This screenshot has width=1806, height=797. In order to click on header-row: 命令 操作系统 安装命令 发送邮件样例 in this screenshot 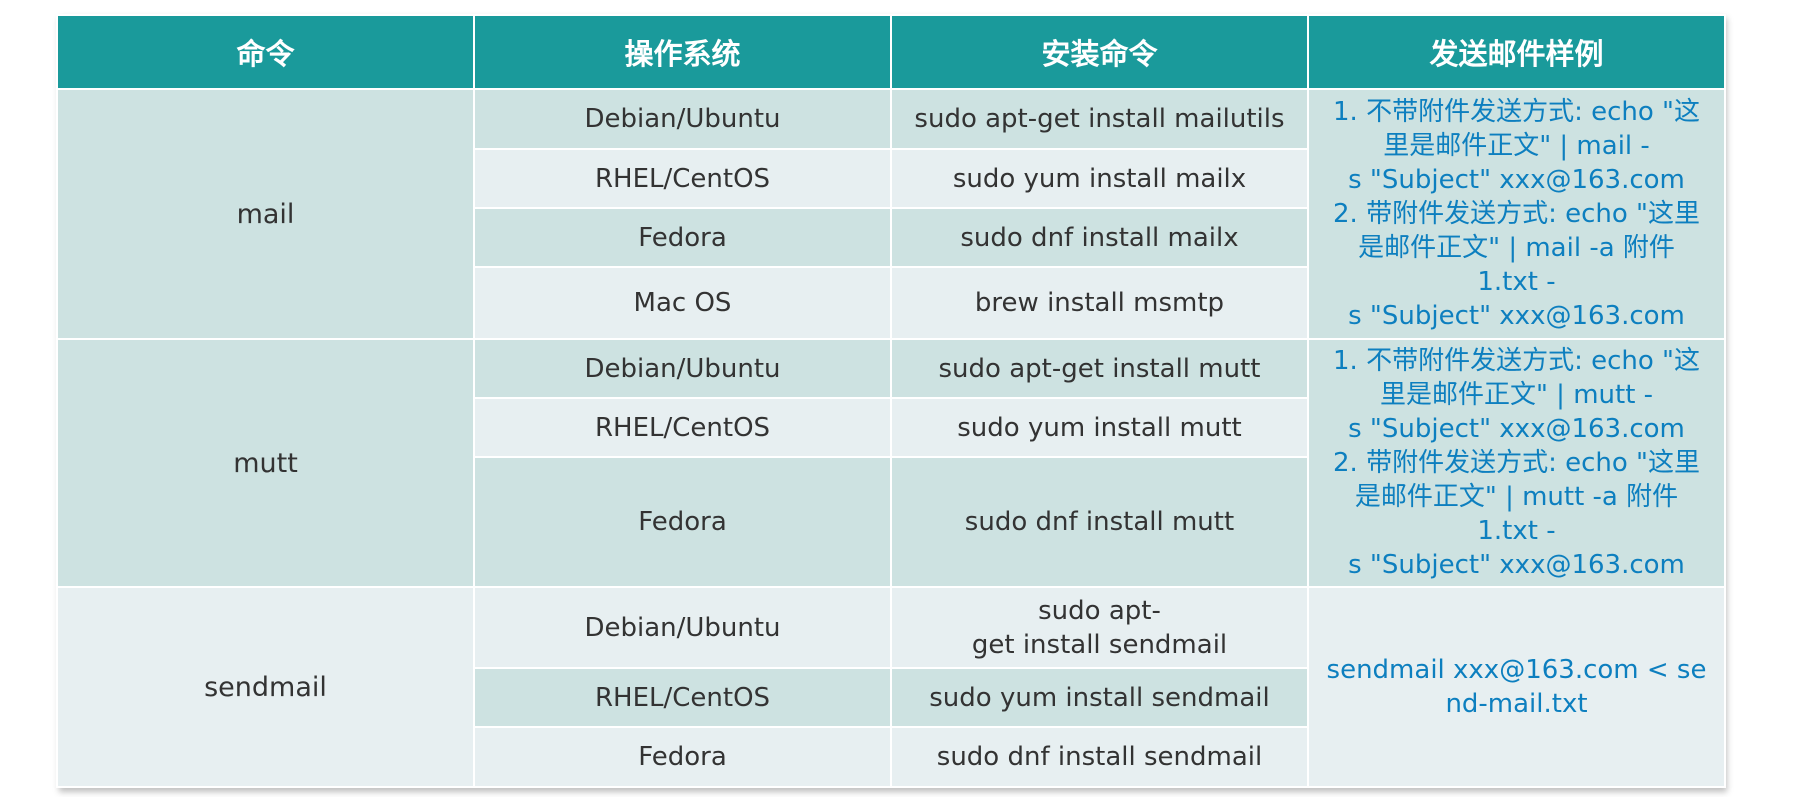, I will do `click(891, 52)`.